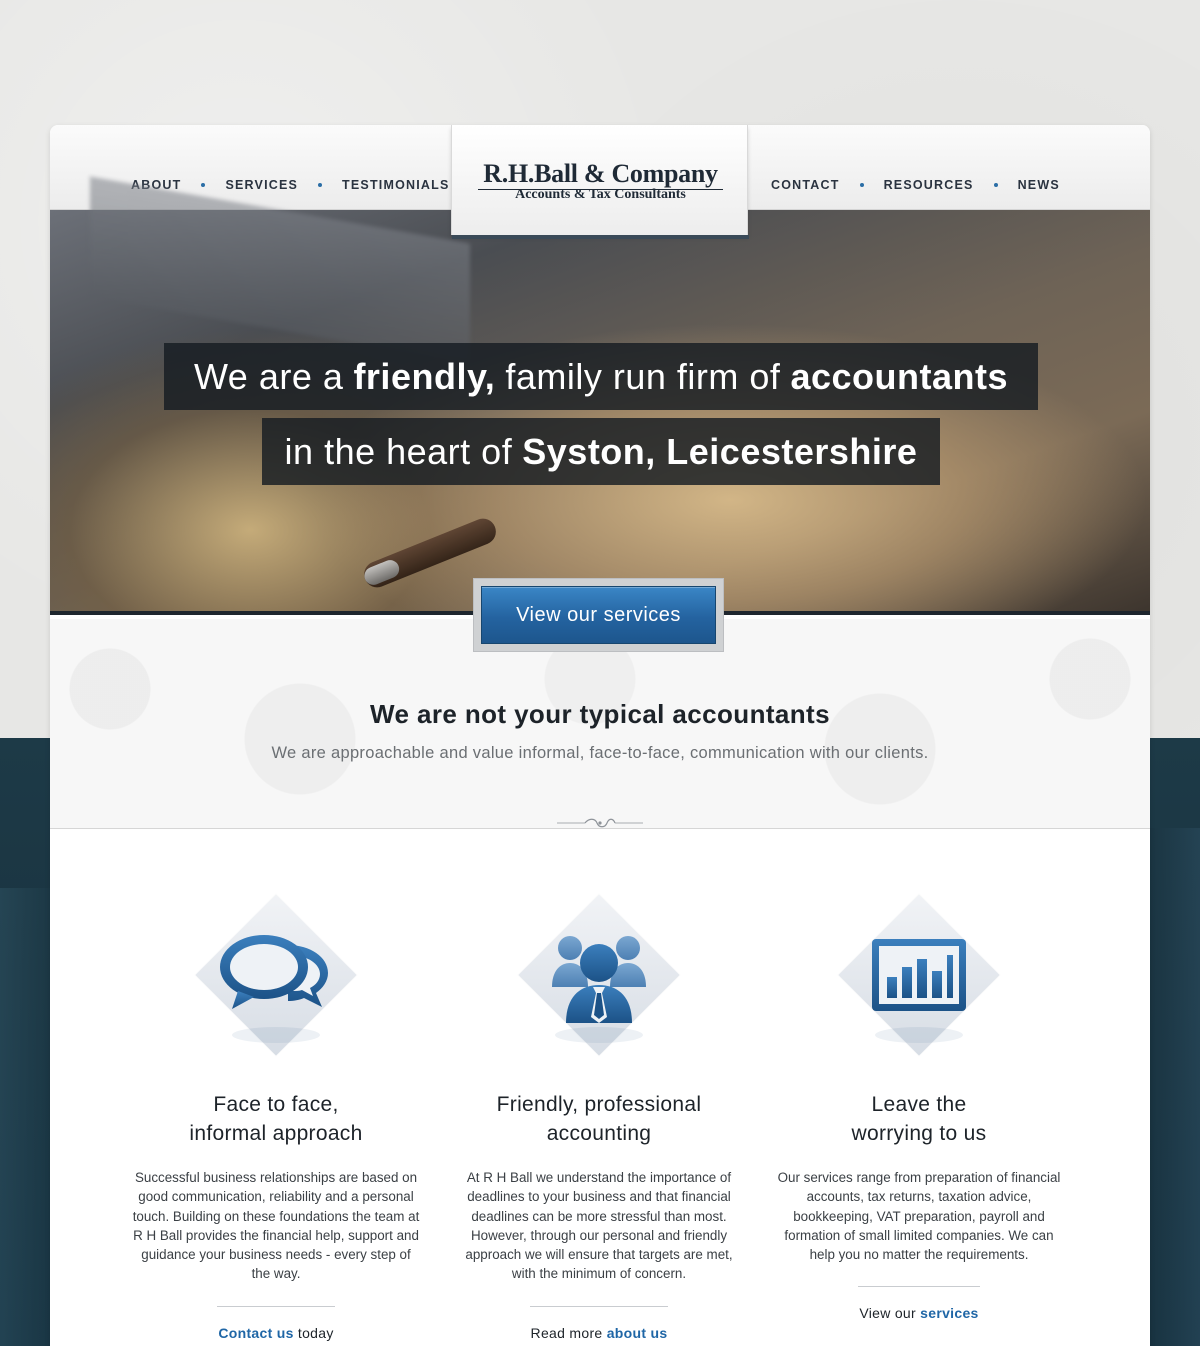 This screenshot has height=1346, width=1200. Describe the element at coordinates (919, 991) in the screenshot. I see `bar-chart-icon` at that location.